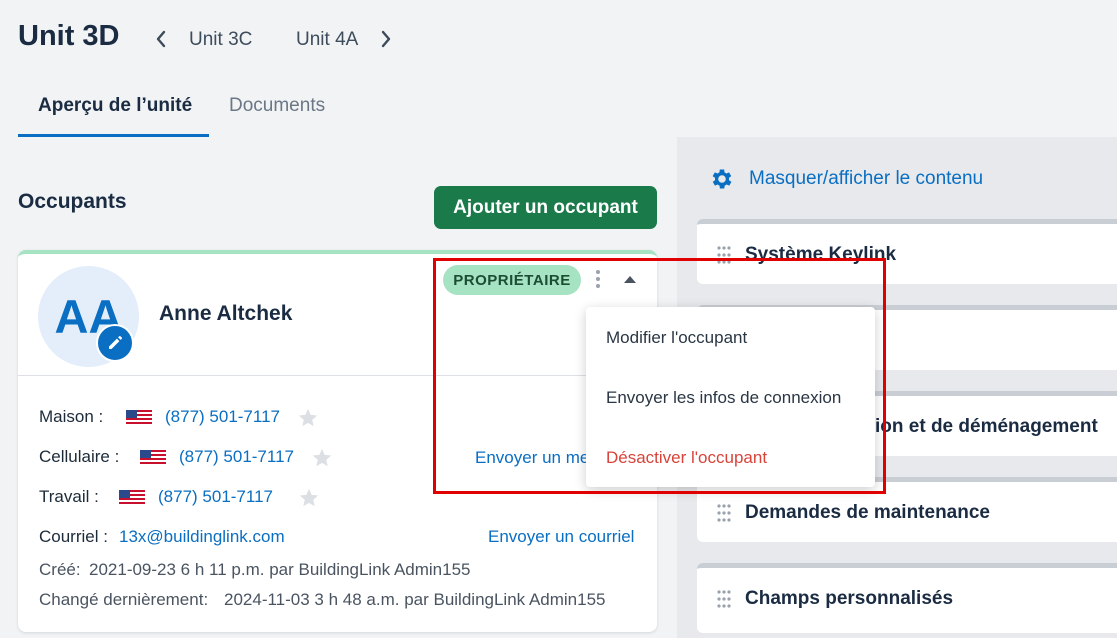 The width and height of the screenshot is (1117, 638). What do you see at coordinates (72, 201) in the screenshot?
I see `occupants-title: Occupants` at bounding box center [72, 201].